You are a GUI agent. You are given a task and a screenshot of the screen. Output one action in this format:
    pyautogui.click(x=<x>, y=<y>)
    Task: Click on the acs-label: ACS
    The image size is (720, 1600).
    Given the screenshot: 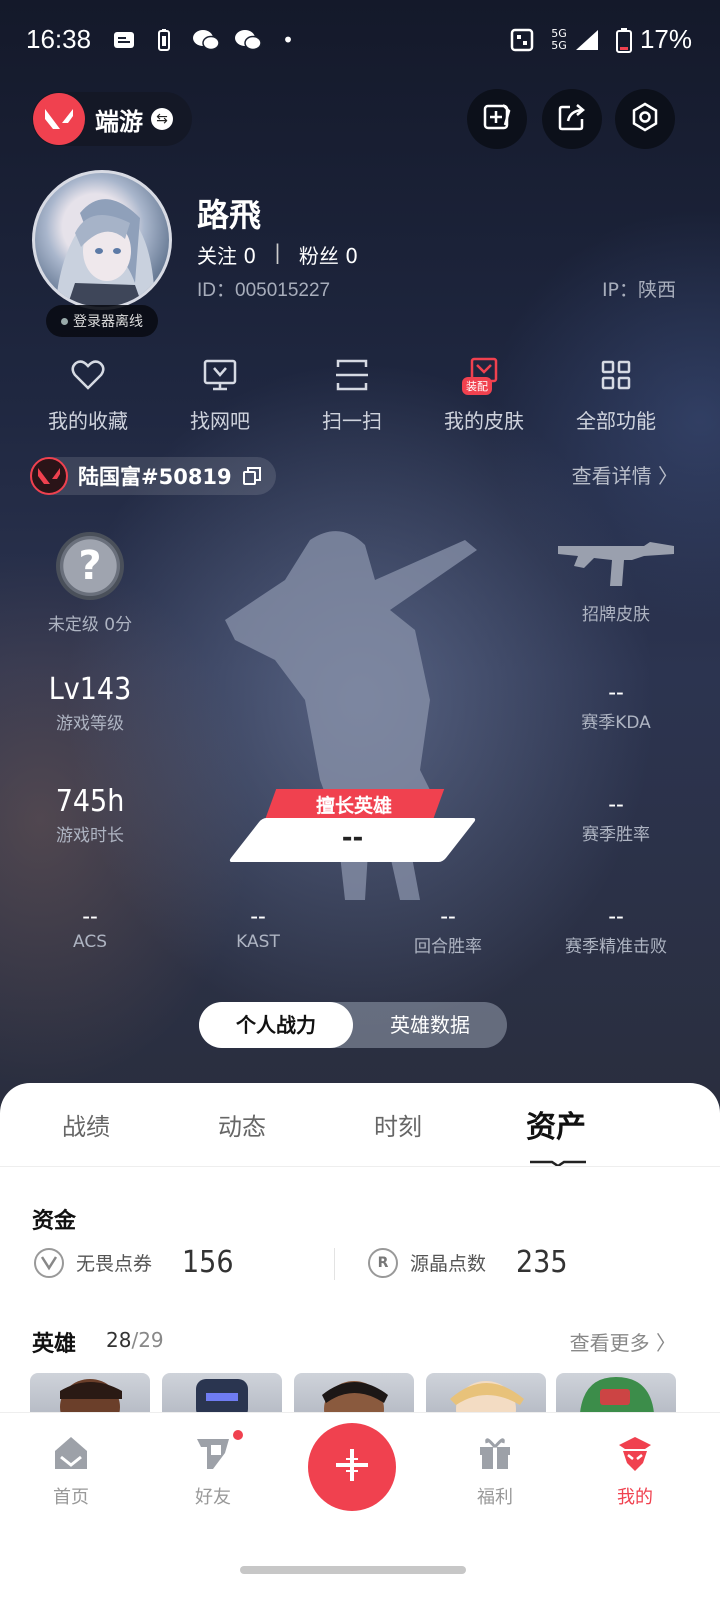 What is the action you would take?
    pyautogui.click(x=90, y=942)
    